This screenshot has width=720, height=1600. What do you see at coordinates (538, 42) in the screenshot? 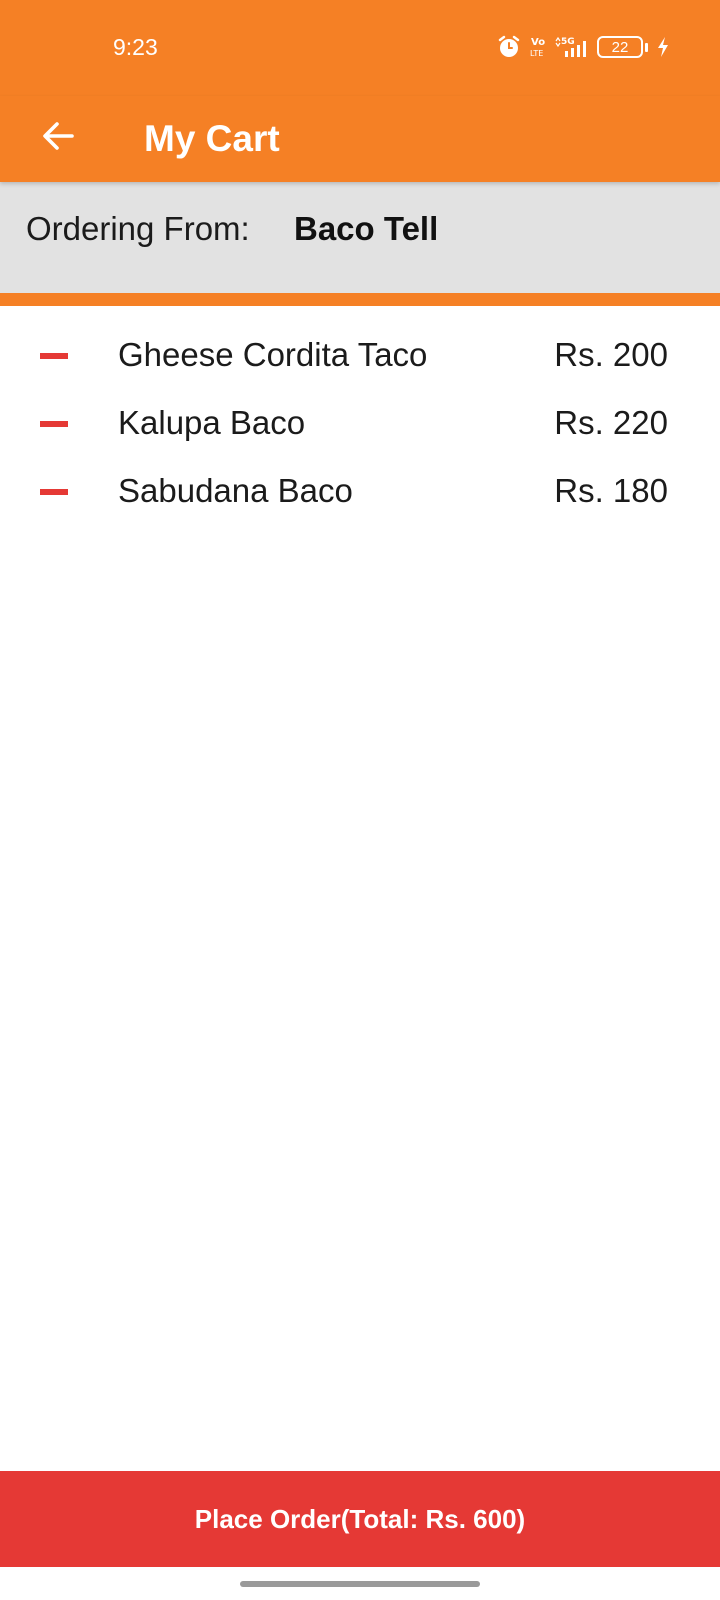
I see `svg-text: Vo` at bounding box center [538, 42].